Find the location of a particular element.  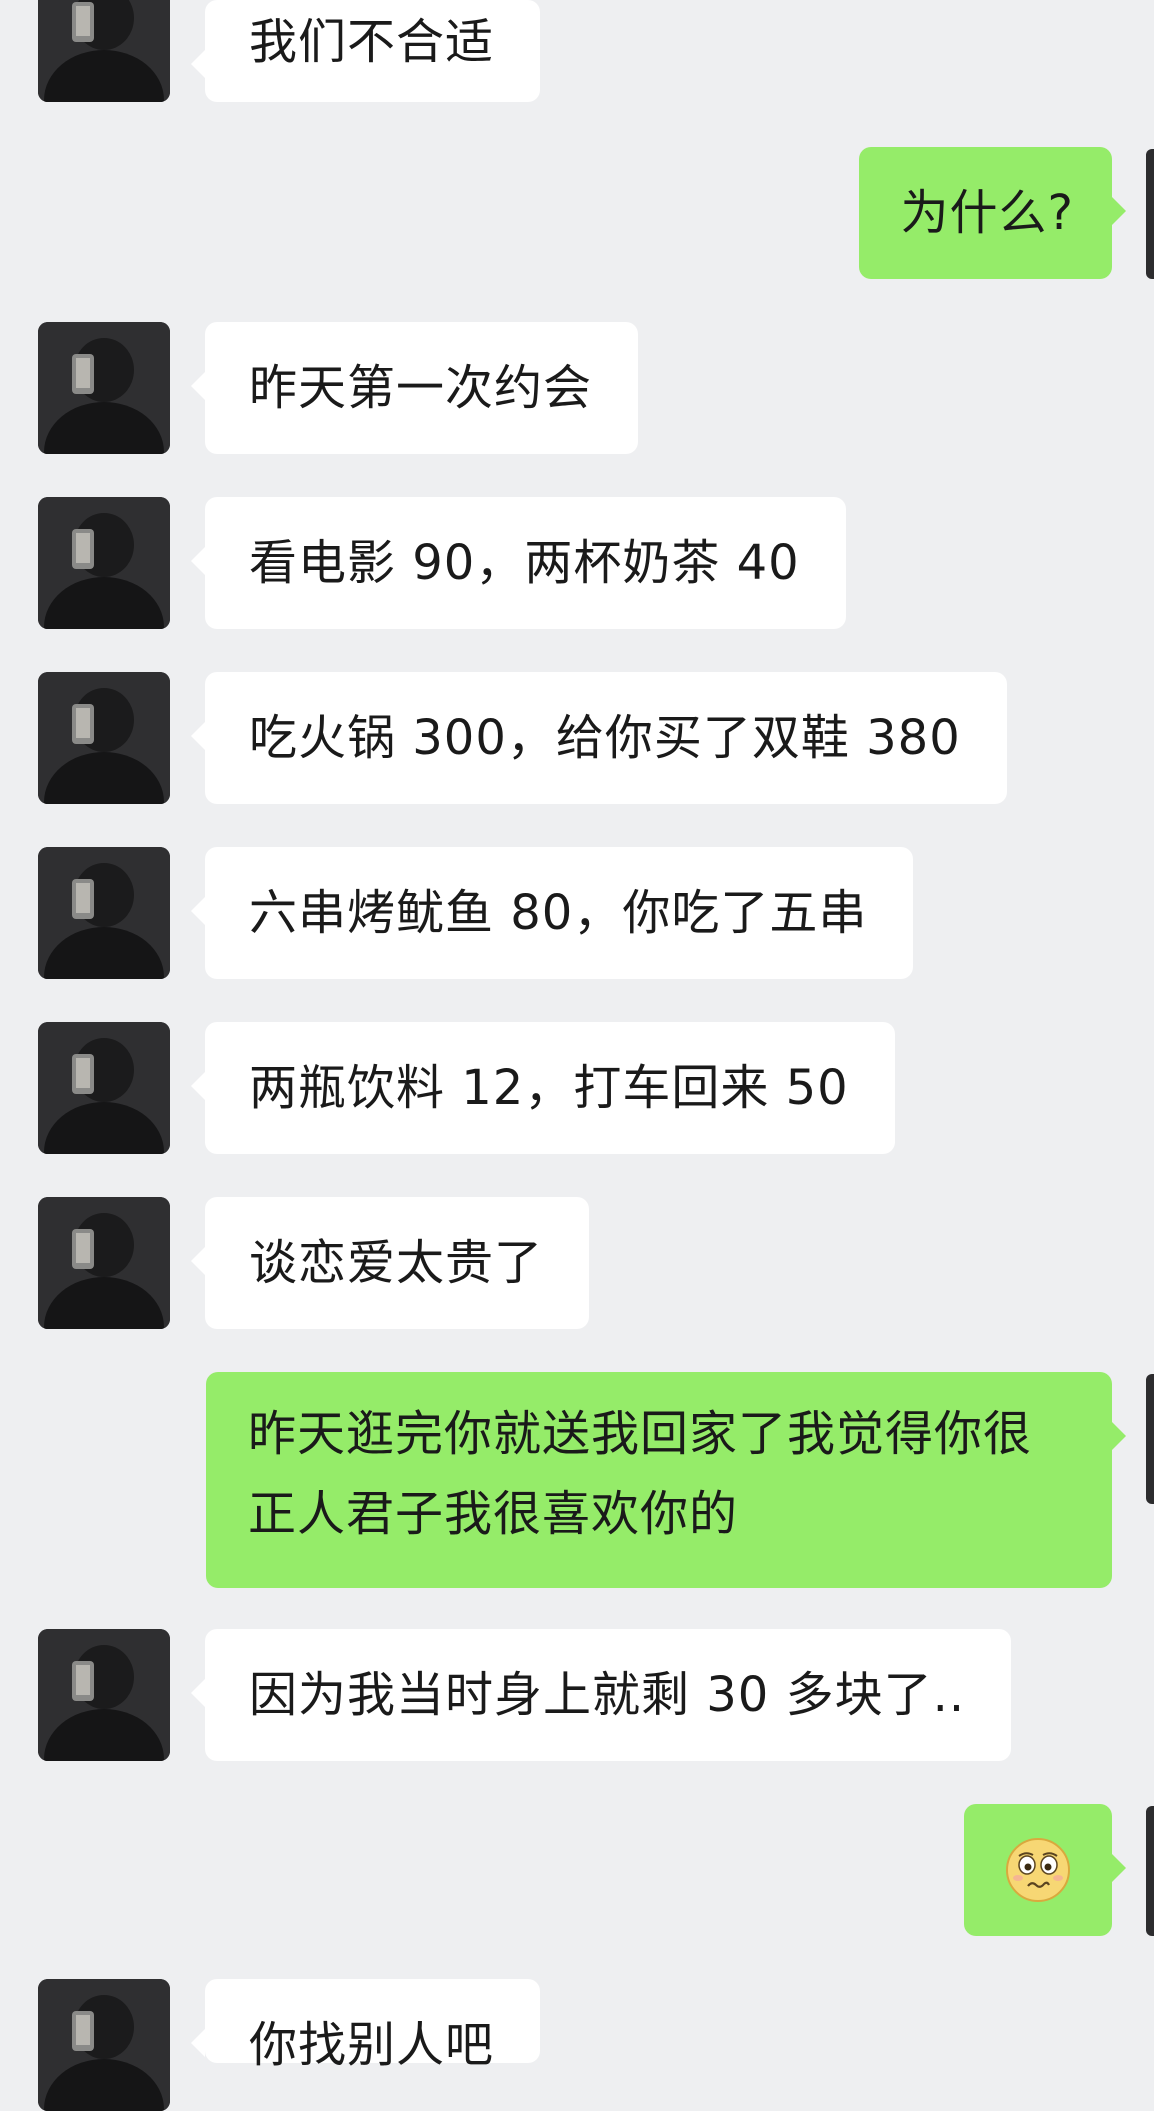

message-bubble-incoming: 看电影 90，两杯奶茶 40 is located at coordinates (518, 563).